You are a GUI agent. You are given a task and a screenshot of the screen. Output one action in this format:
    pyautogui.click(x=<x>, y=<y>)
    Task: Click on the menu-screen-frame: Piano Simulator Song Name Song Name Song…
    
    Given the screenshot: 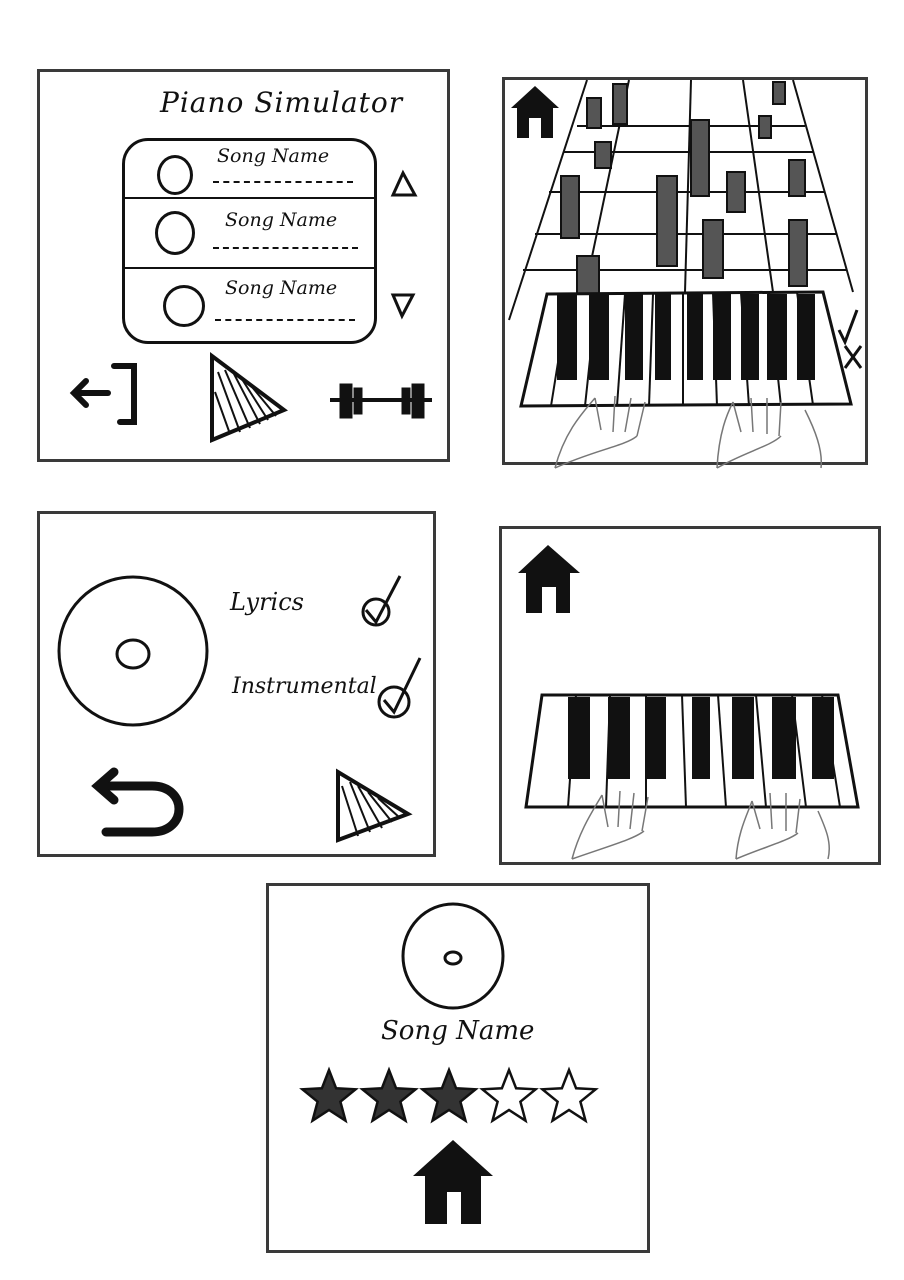 What is the action you would take?
    pyautogui.click(x=243, y=265)
    